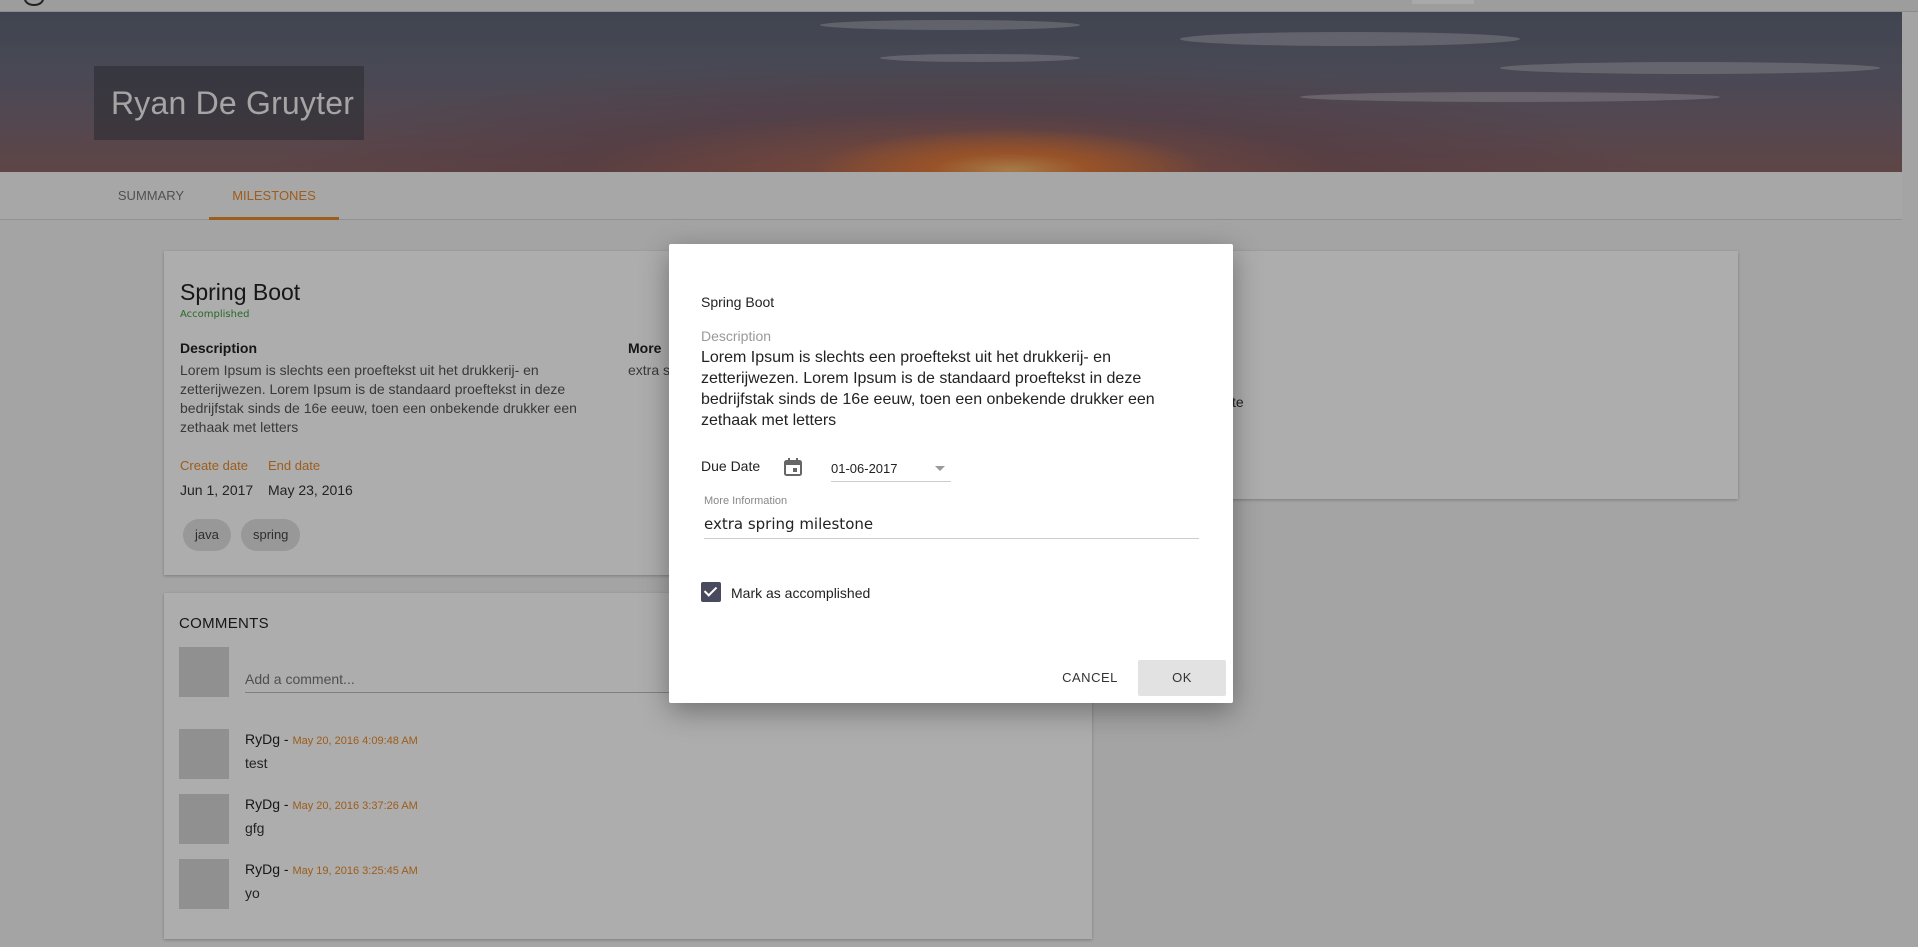 The height and width of the screenshot is (947, 1918). I want to click on cancel-button: CANCEL, so click(1090, 678).